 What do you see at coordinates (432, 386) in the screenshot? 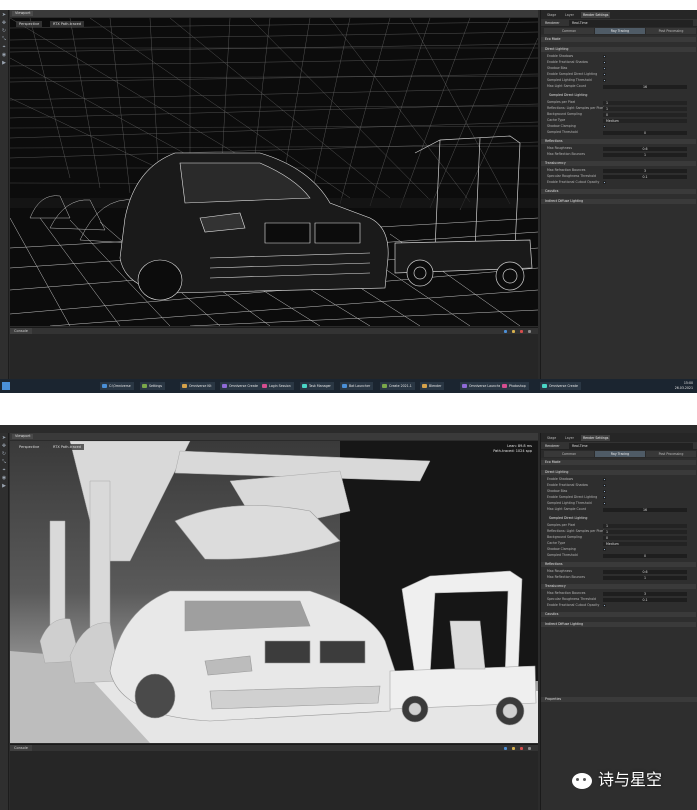
I see `taskbar-item: Blender` at bounding box center [432, 386].